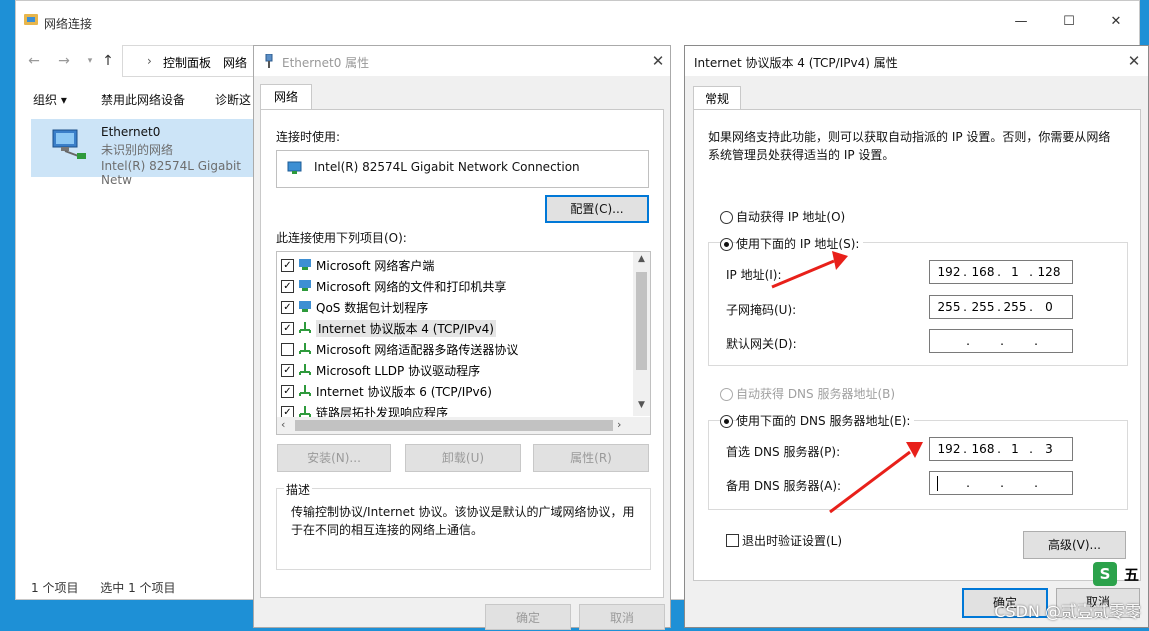 The image size is (1149, 631). Describe the element at coordinates (463, 458) in the screenshot. I see `uninstall-button: 卸载(U)` at that location.